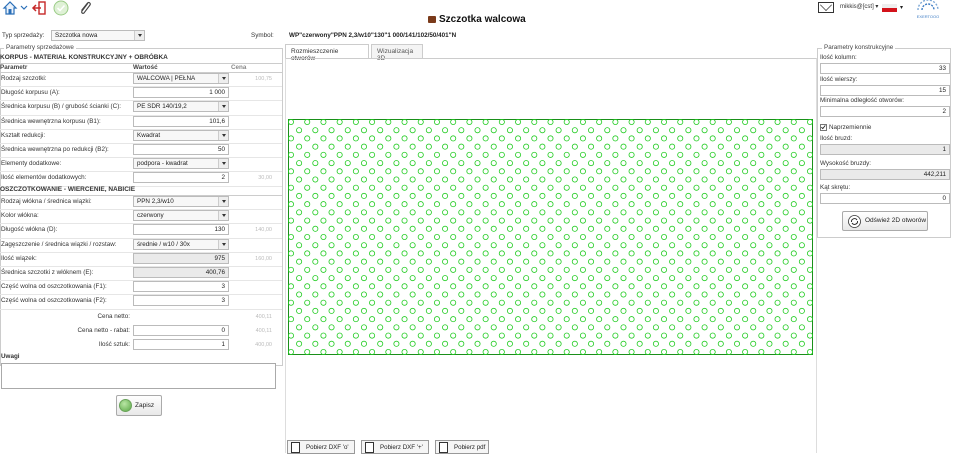  Describe the element at coordinates (826, 7) in the screenshot. I see `mail-icon` at that location.